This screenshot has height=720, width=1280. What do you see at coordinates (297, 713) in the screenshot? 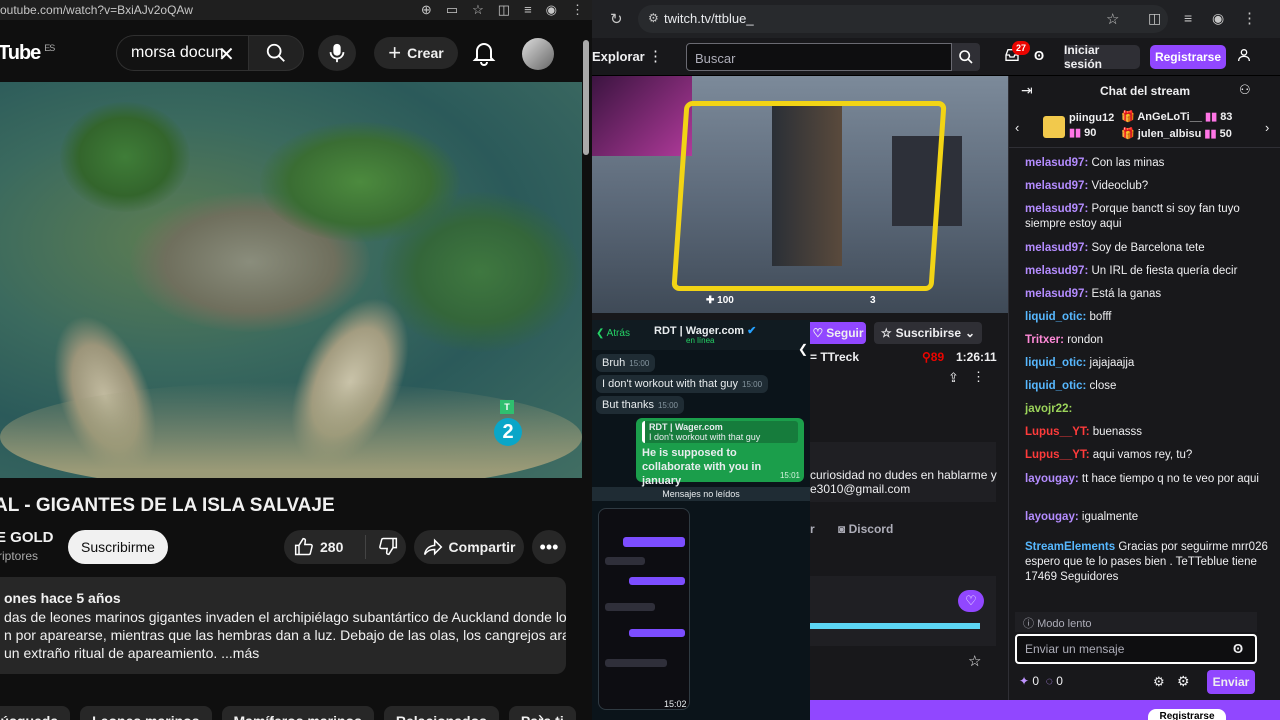
I see `chip: Mamíferos marinos` at bounding box center [297, 713].